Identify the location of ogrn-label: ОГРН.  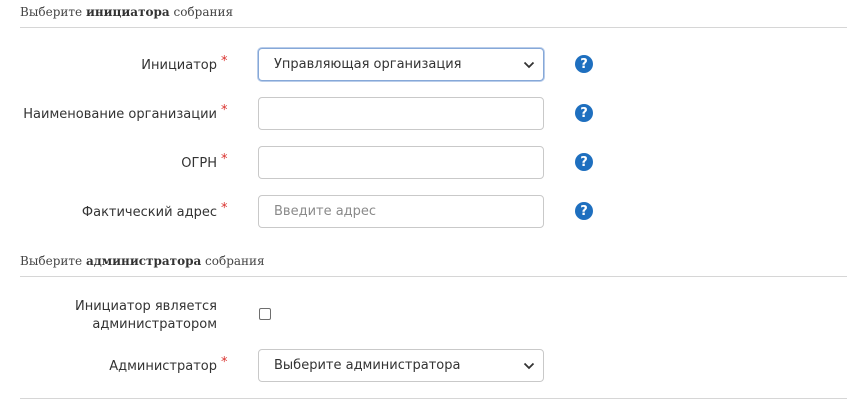
(199, 163).